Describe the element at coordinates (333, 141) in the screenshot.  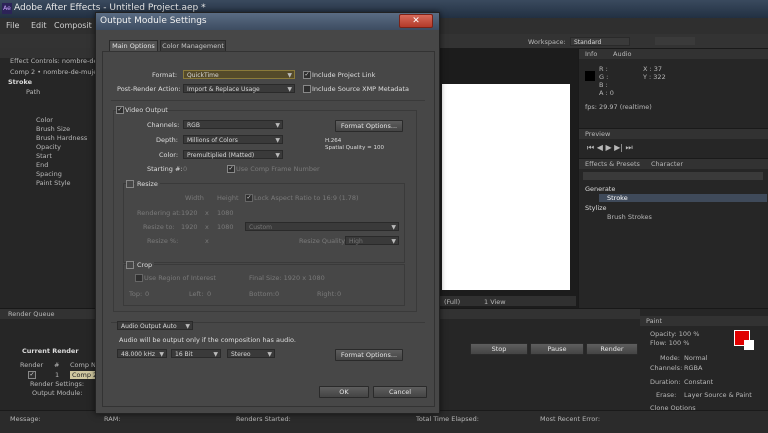
I see `codec-label: H.264` at that location.